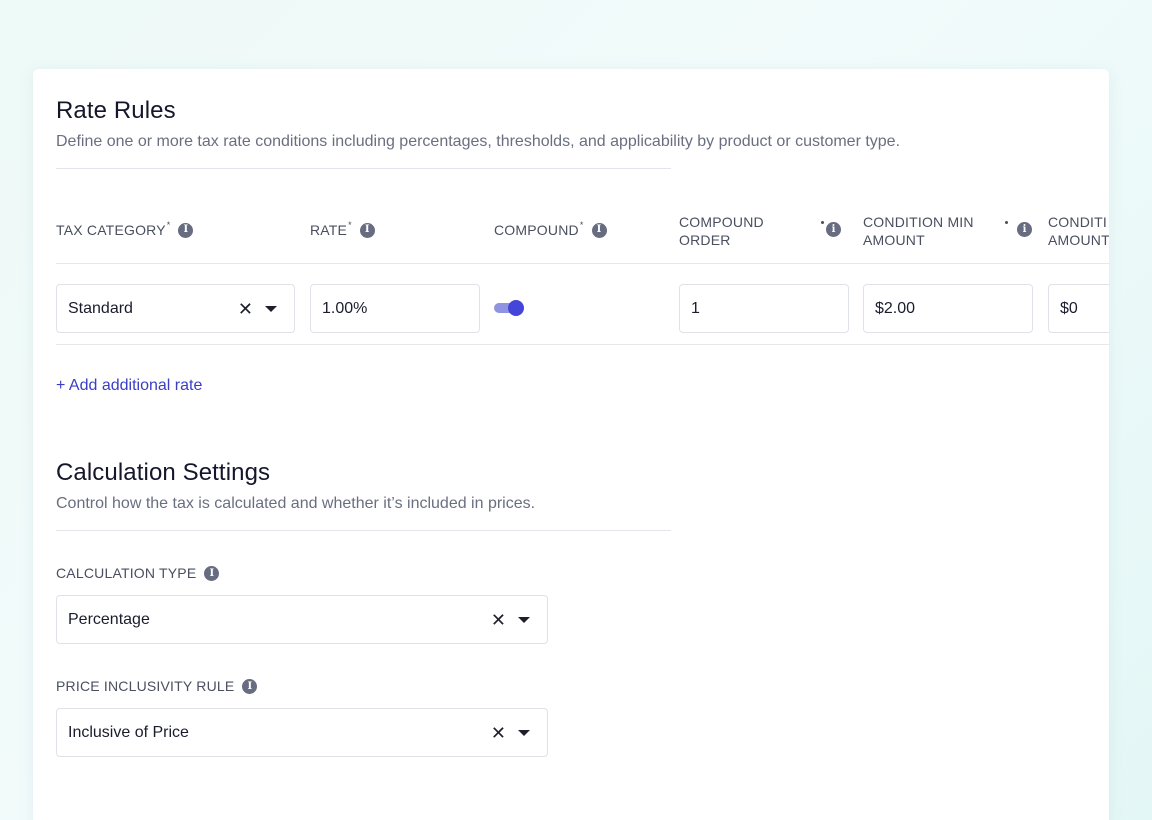 This screenshot has height=820, width=1152. Describe the element at coordinates (582, 263) in the screenshot. I see `table-header-divider` at that location.